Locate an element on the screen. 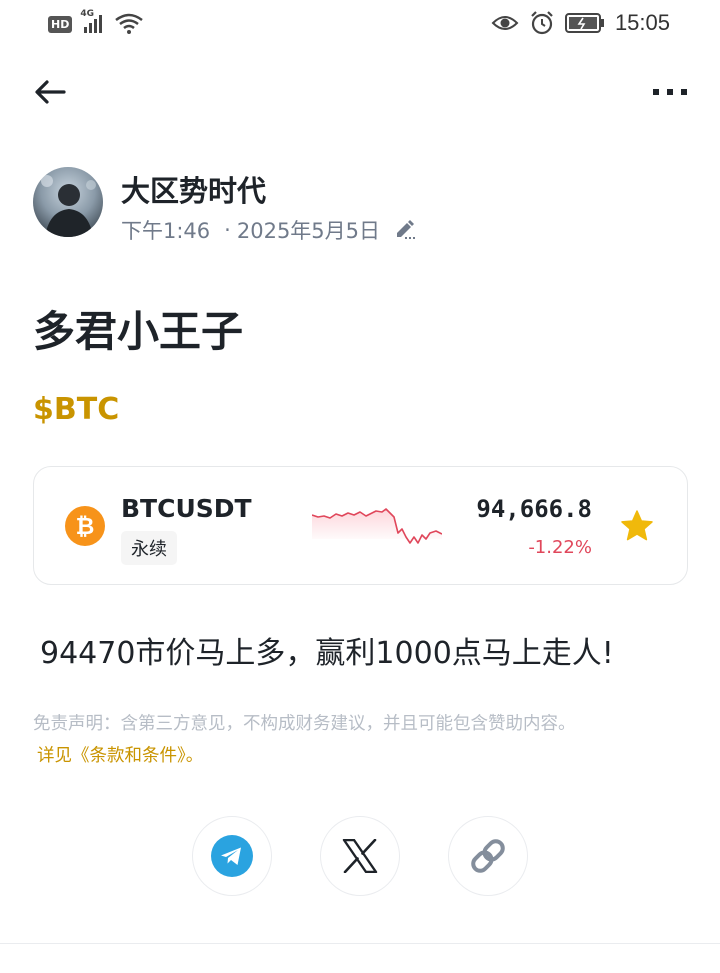  more-horizontal-icon is located at coordinates (670, 92).